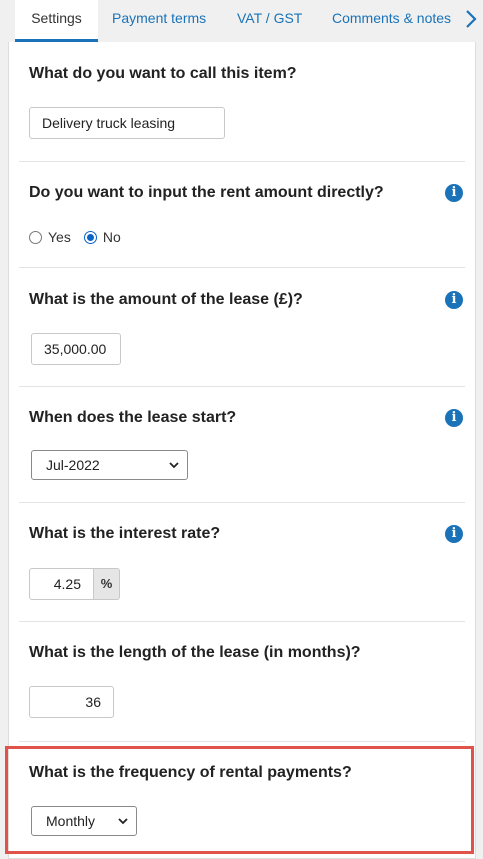 This screenshot has height=859, width=483. What do you see at coordinates (242, 562) in the screenshot?
I see `interest-rate-section: What is the interest rate? i 4.25 %` at bounding box center [242, 562].